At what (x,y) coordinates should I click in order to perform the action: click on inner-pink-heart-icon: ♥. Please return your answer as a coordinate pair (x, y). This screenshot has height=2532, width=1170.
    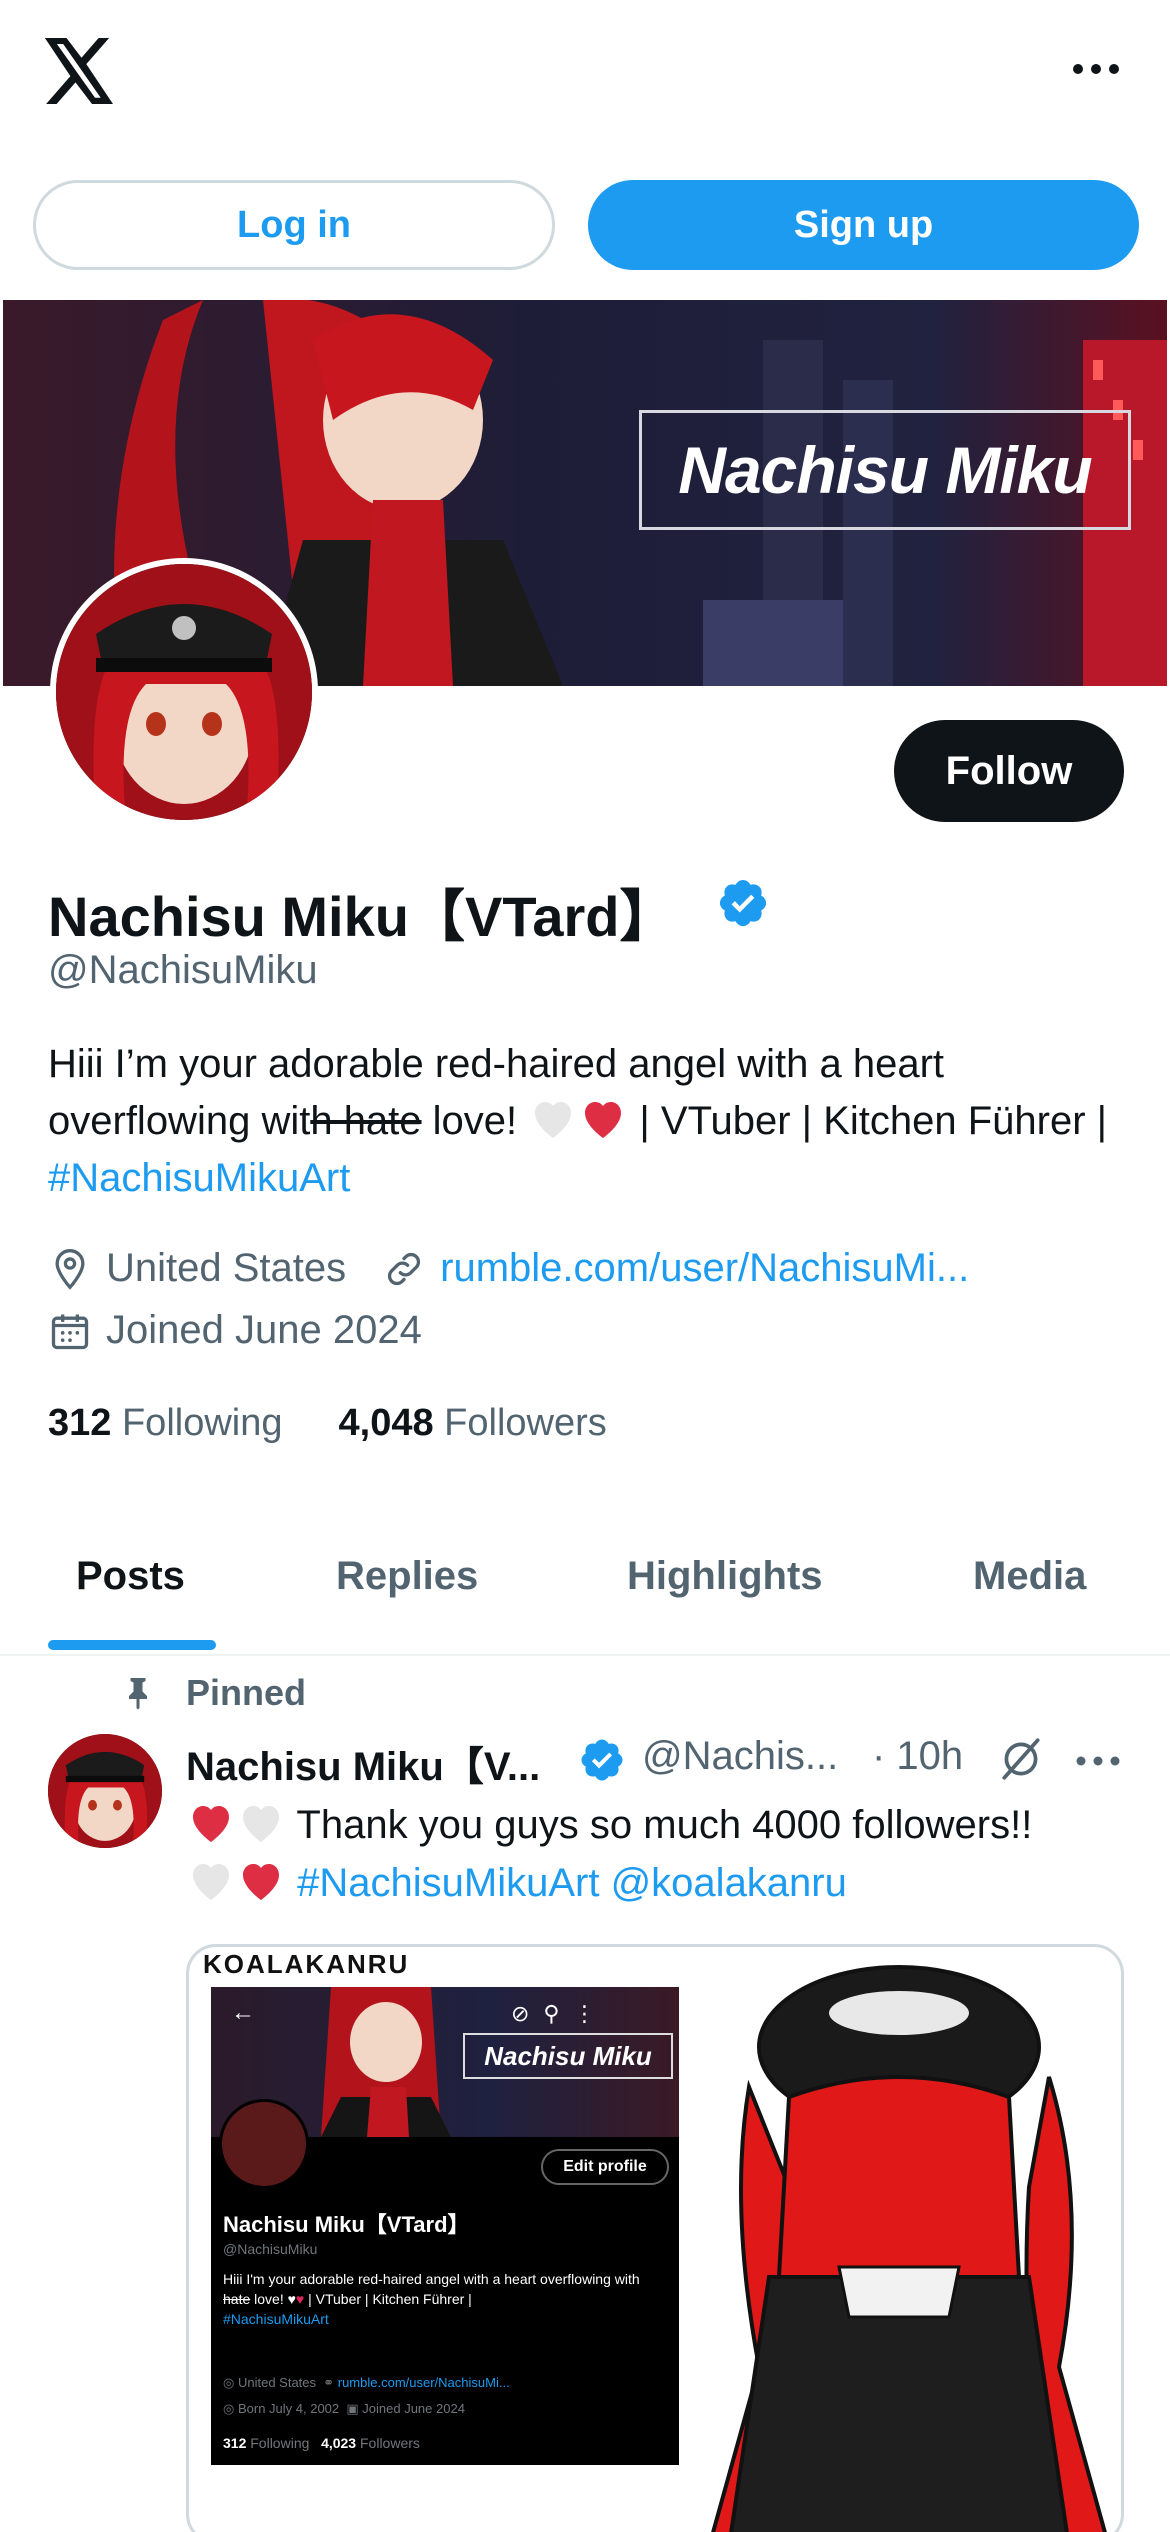
    Looking at the image, I should click on (300, 2299).